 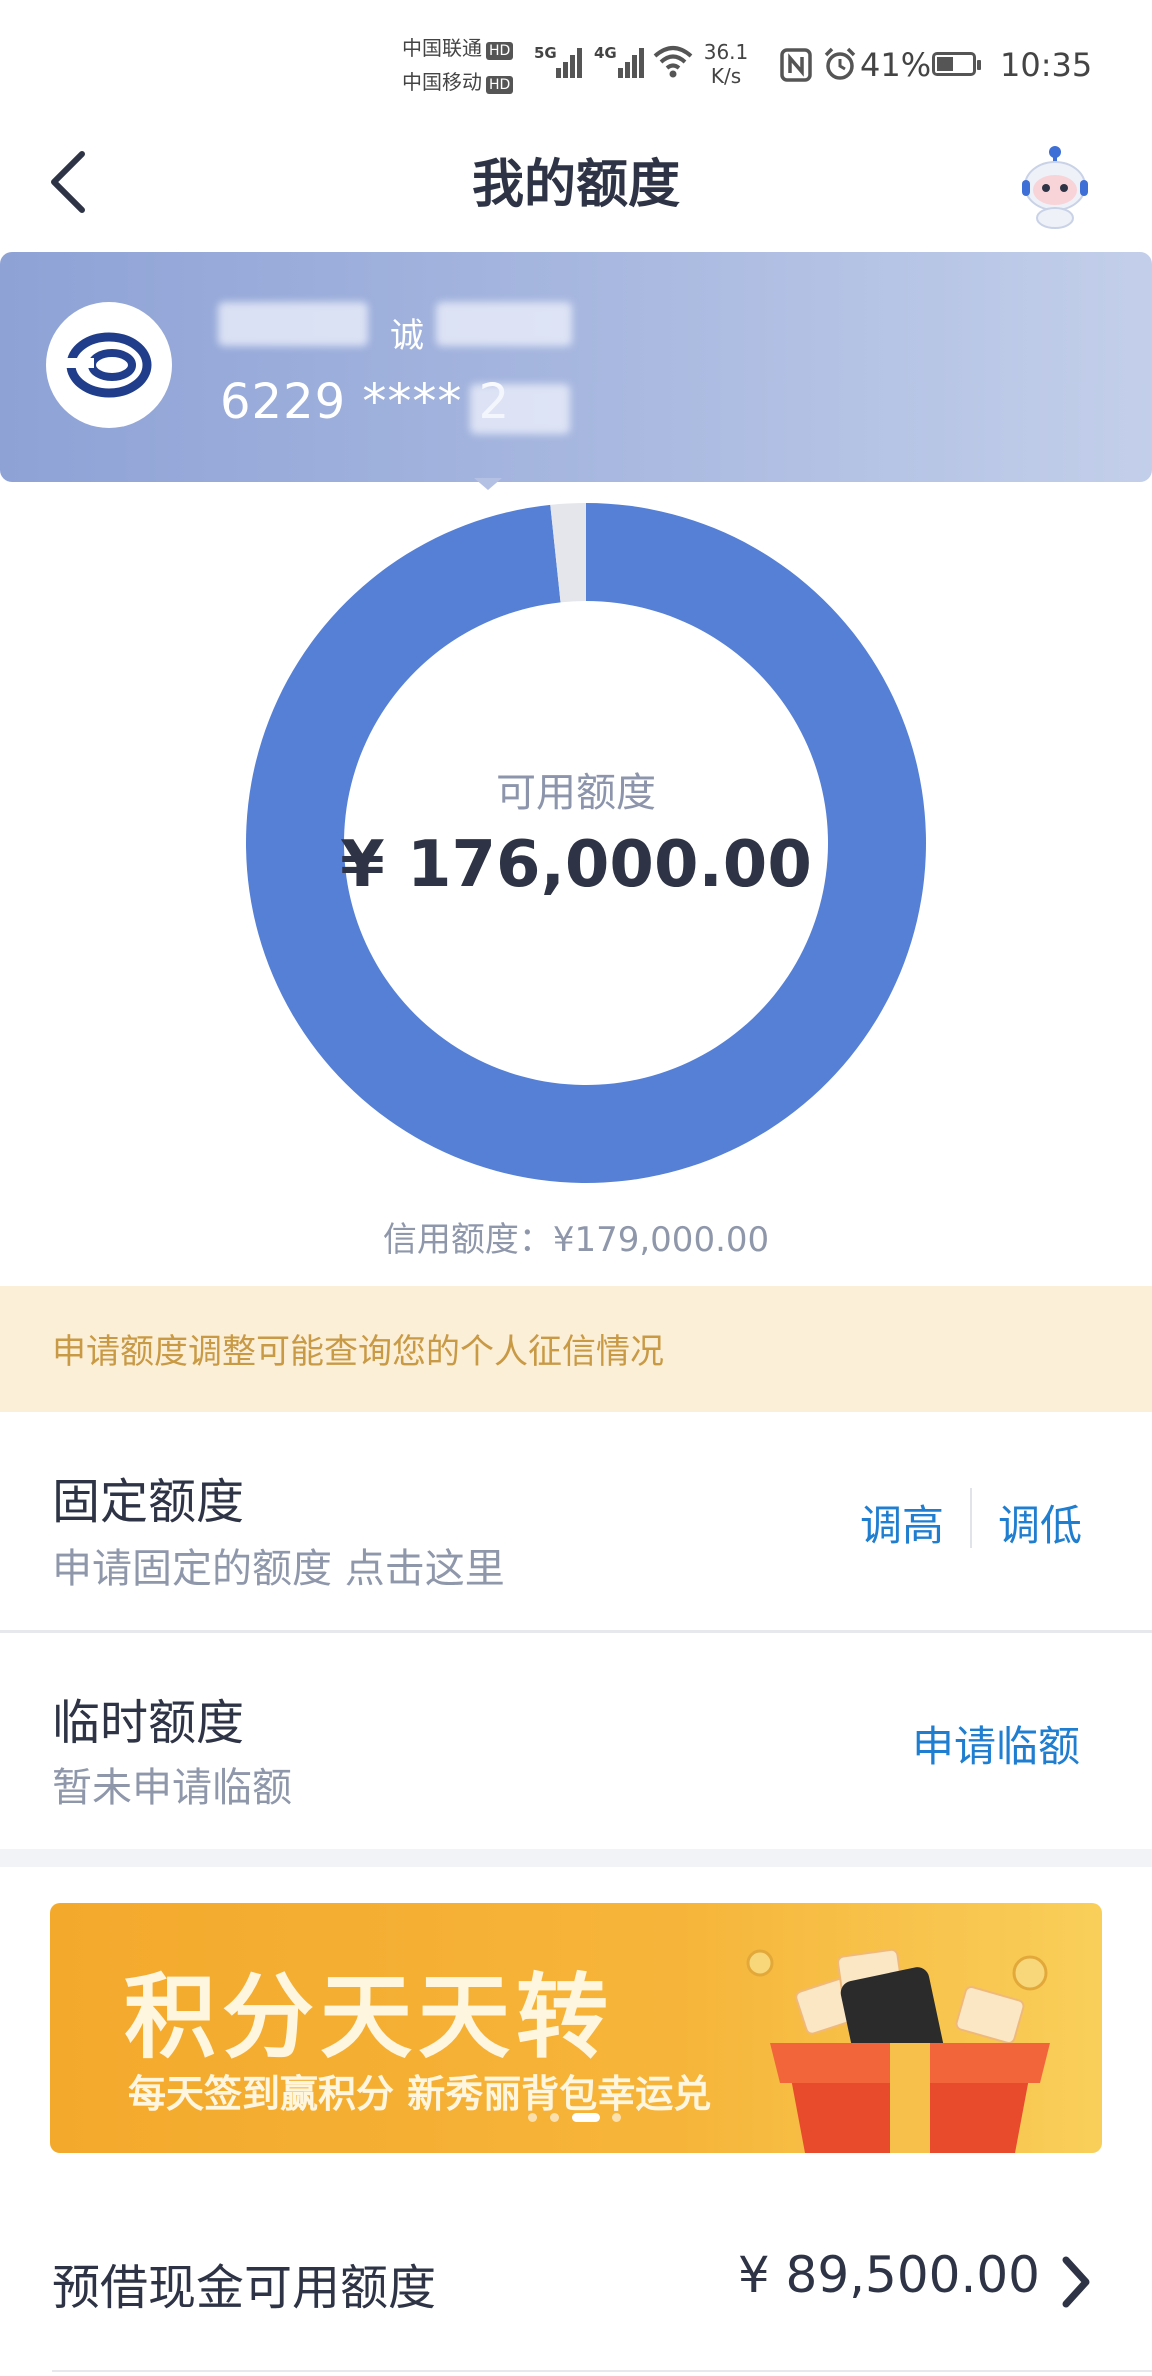 I want to click on battery-icon, so click(x=957, y=65).